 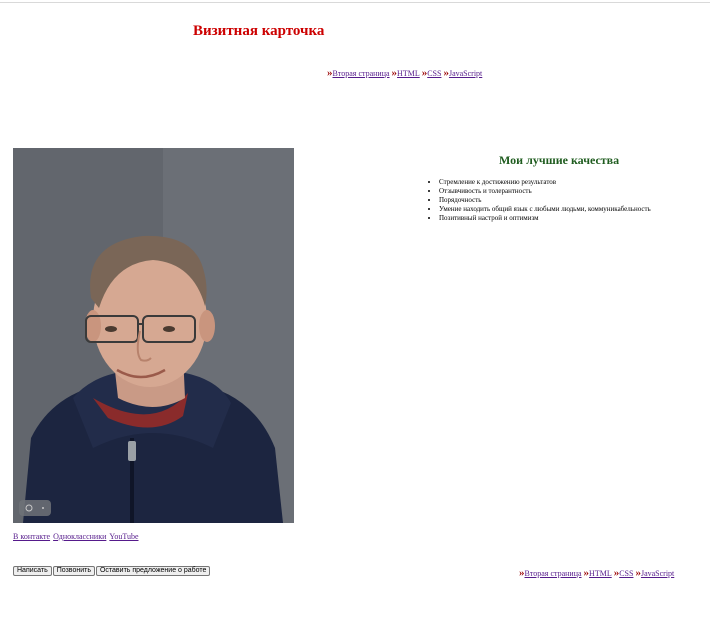 I want to click on social-link-youtube: YouTube, so click(x=123, y=536).